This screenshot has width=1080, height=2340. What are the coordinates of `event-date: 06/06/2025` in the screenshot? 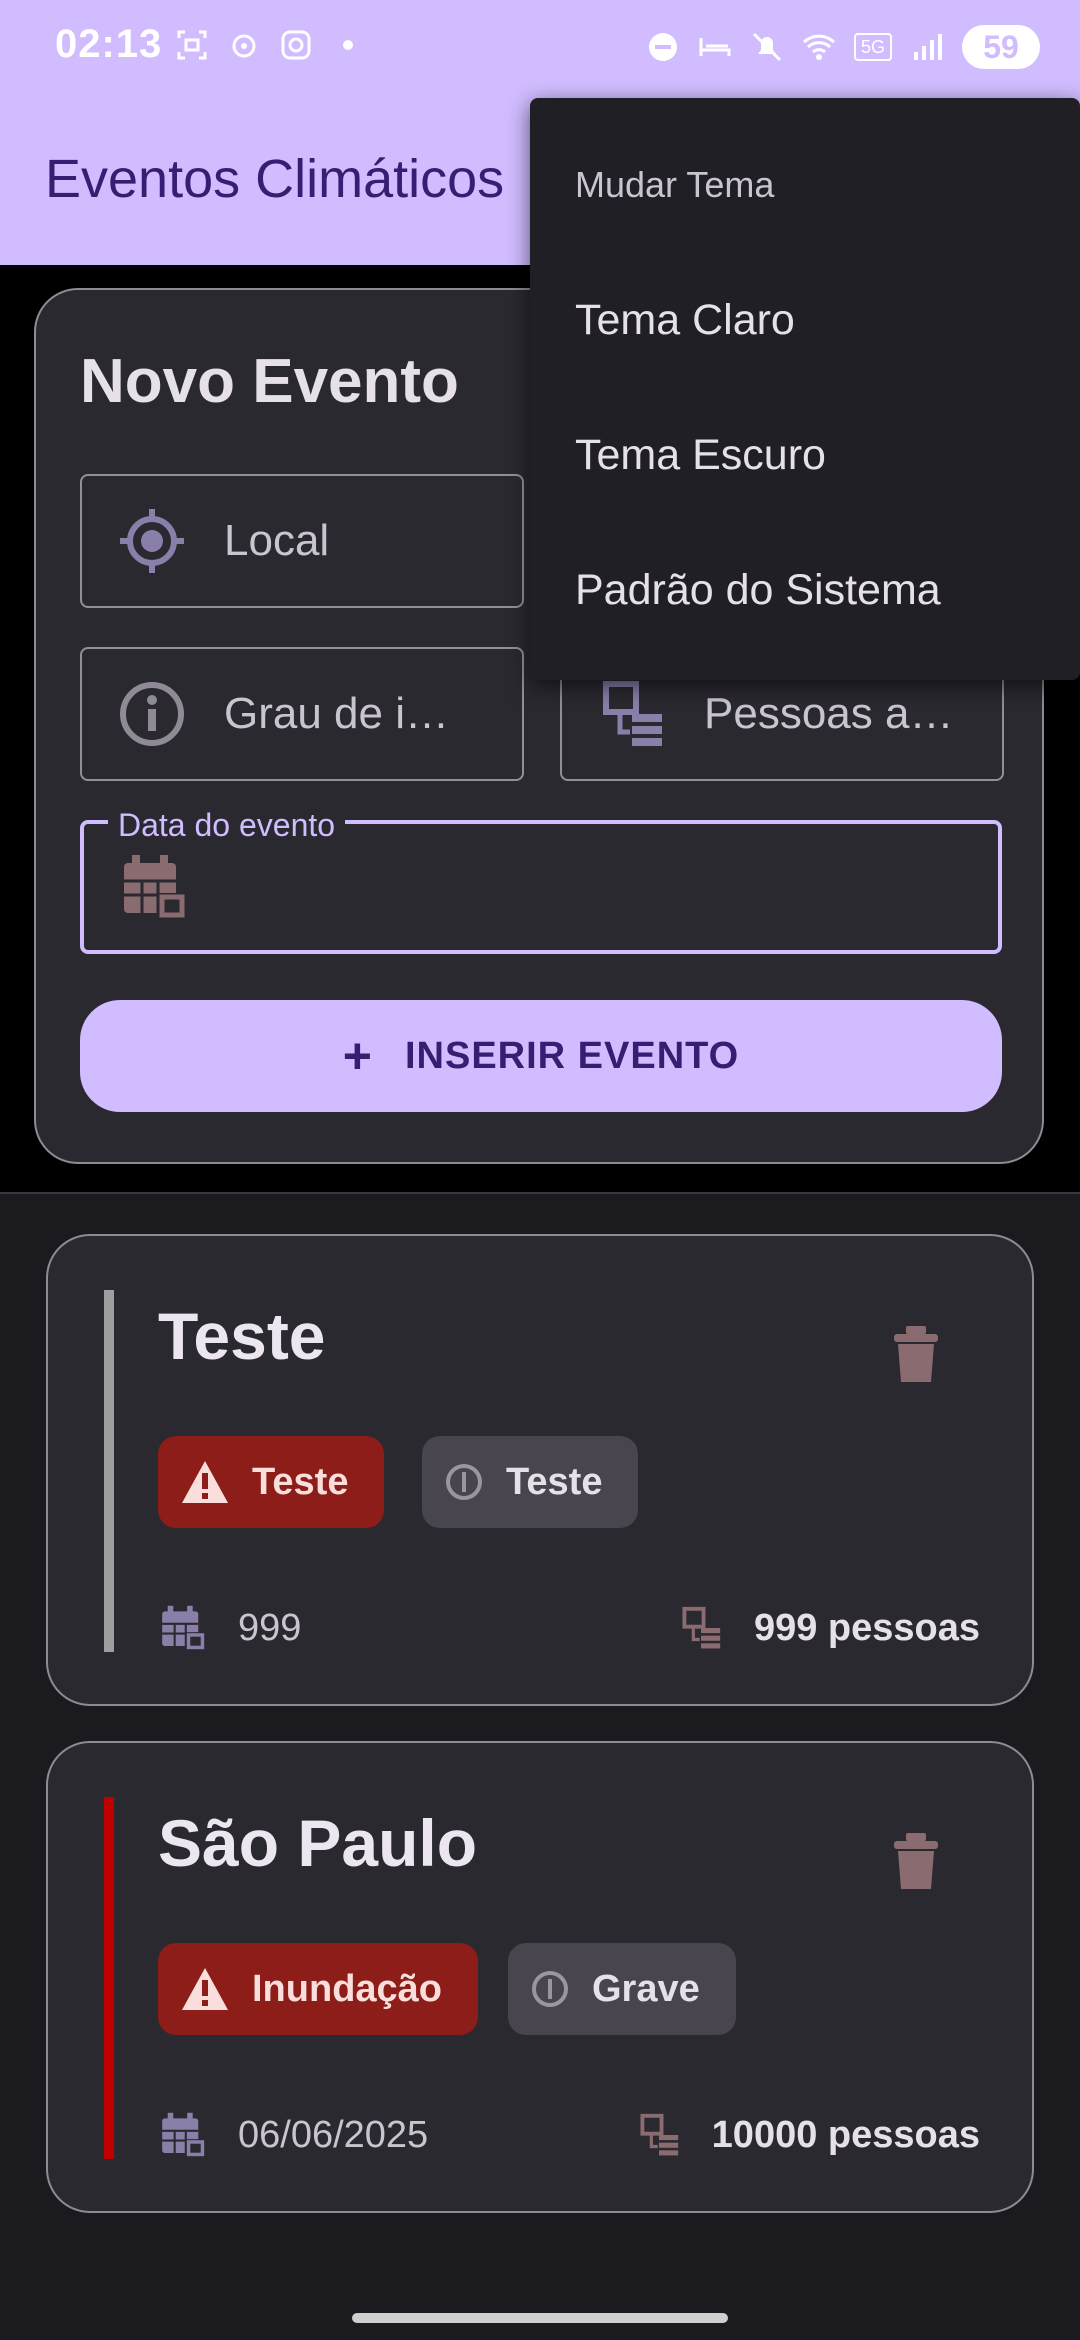 It's located at (293, 2135).